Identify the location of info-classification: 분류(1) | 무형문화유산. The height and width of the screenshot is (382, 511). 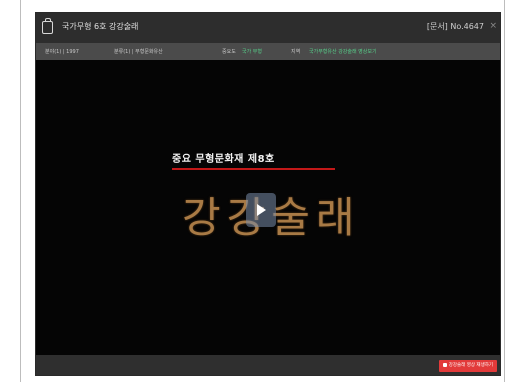
(138, 52).